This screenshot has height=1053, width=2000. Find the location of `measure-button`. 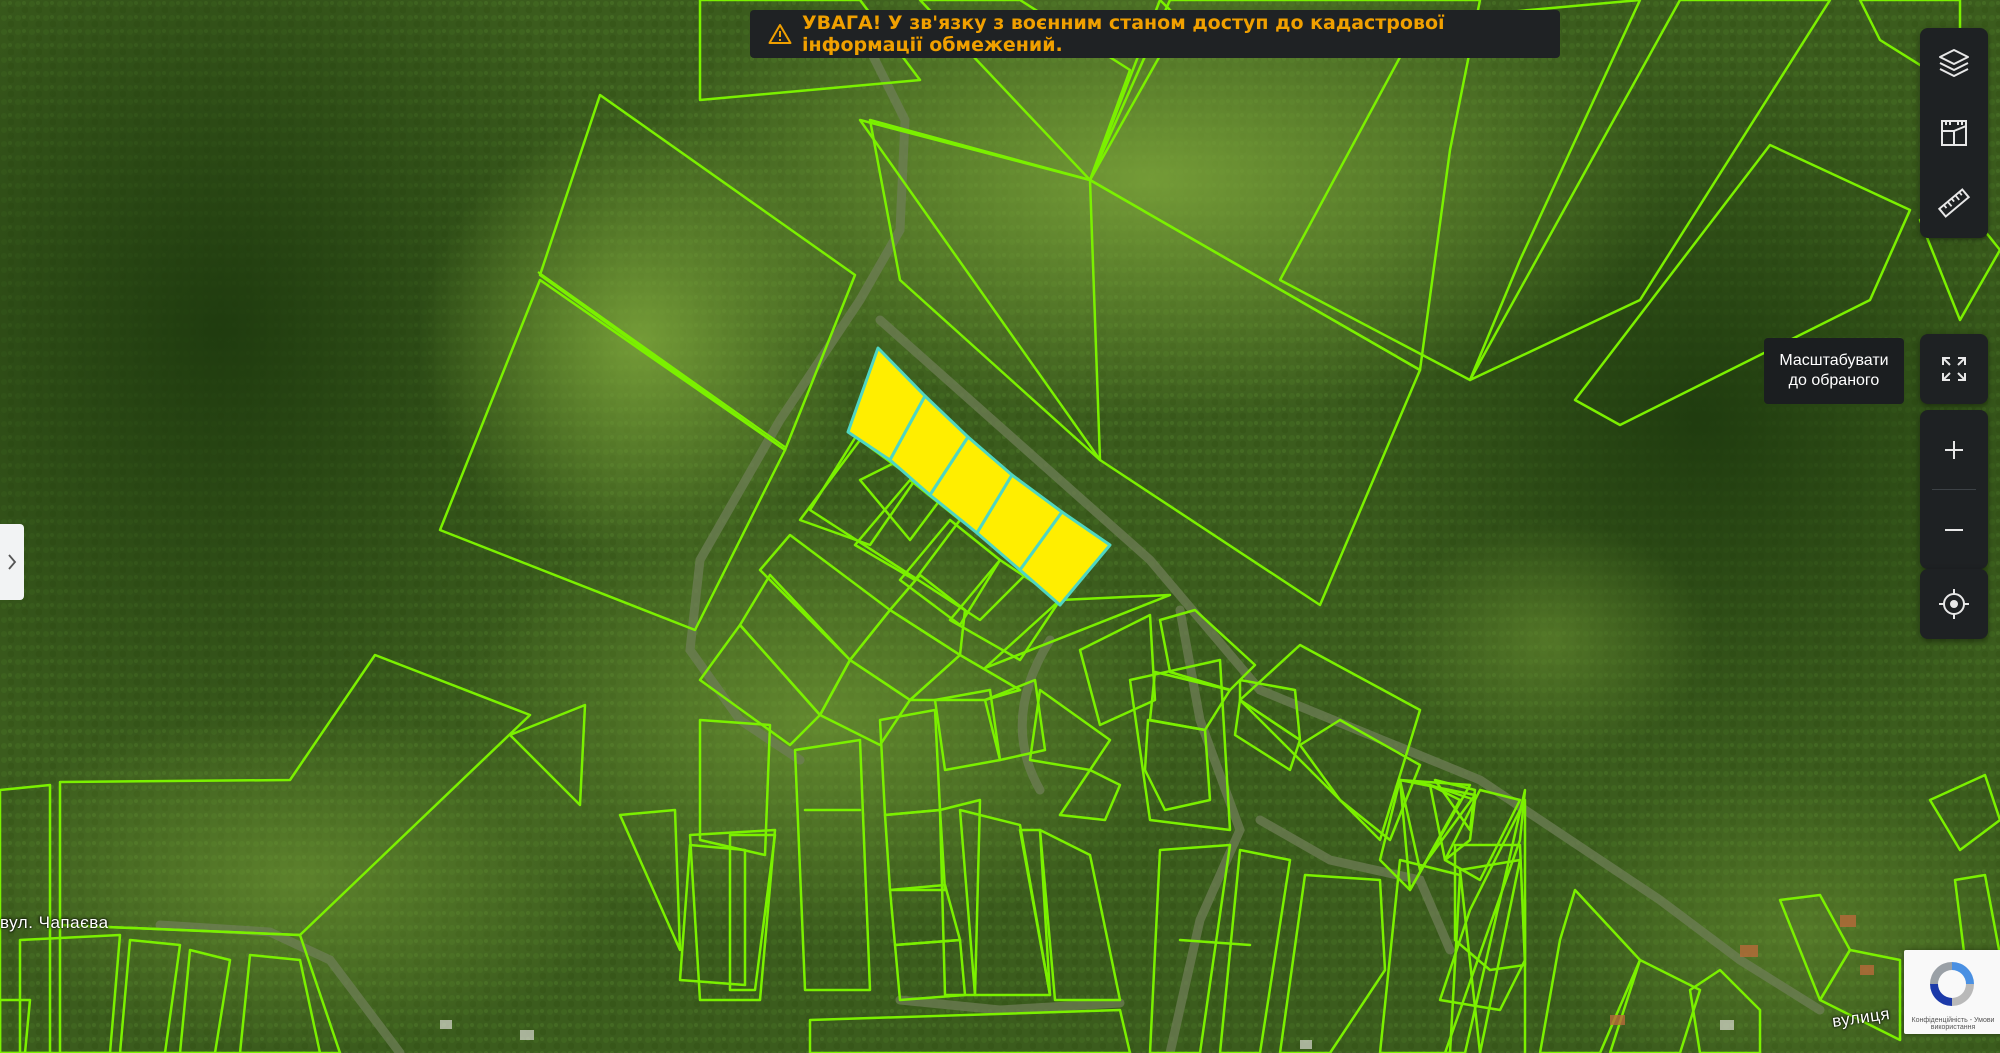

measure-button is located at coordinates (1954, 203).